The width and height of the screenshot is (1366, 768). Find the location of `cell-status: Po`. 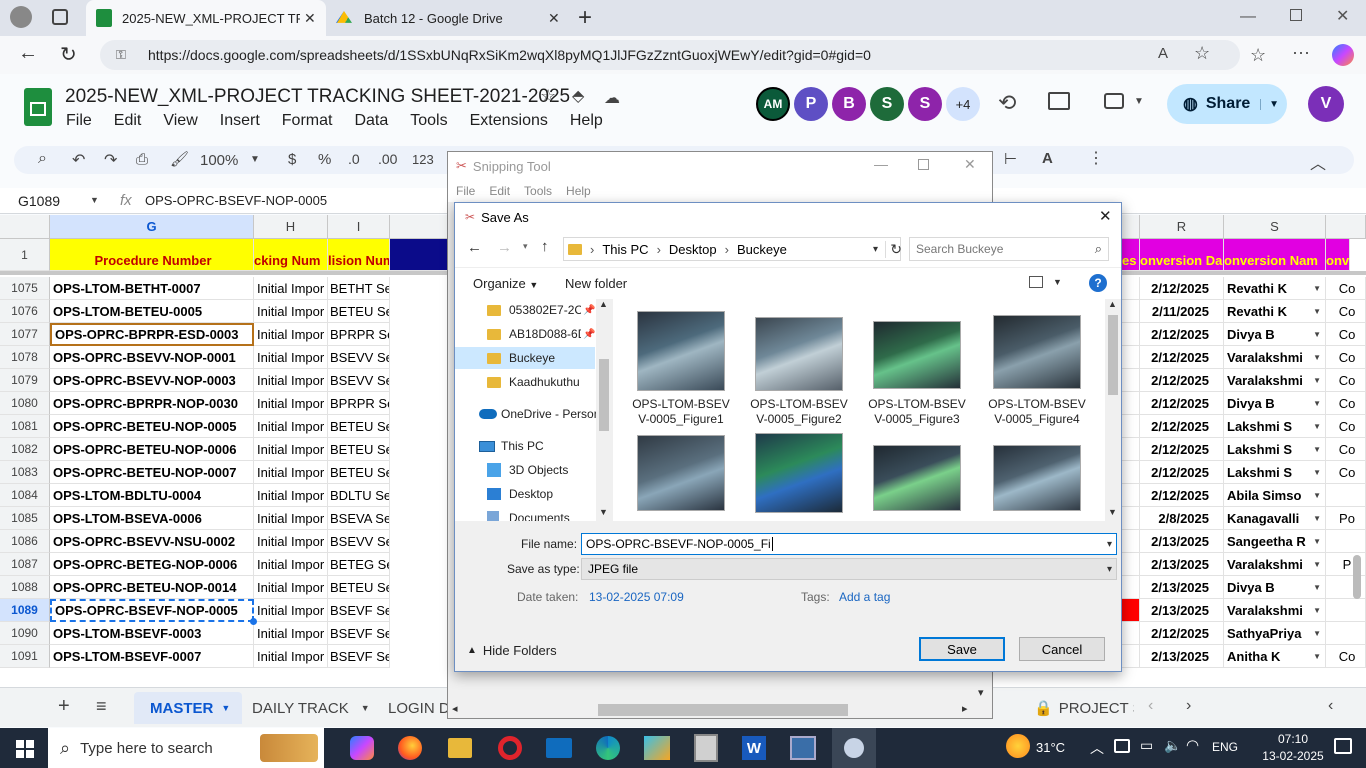

cell-status: Po is located at coordinates (1346, 518).